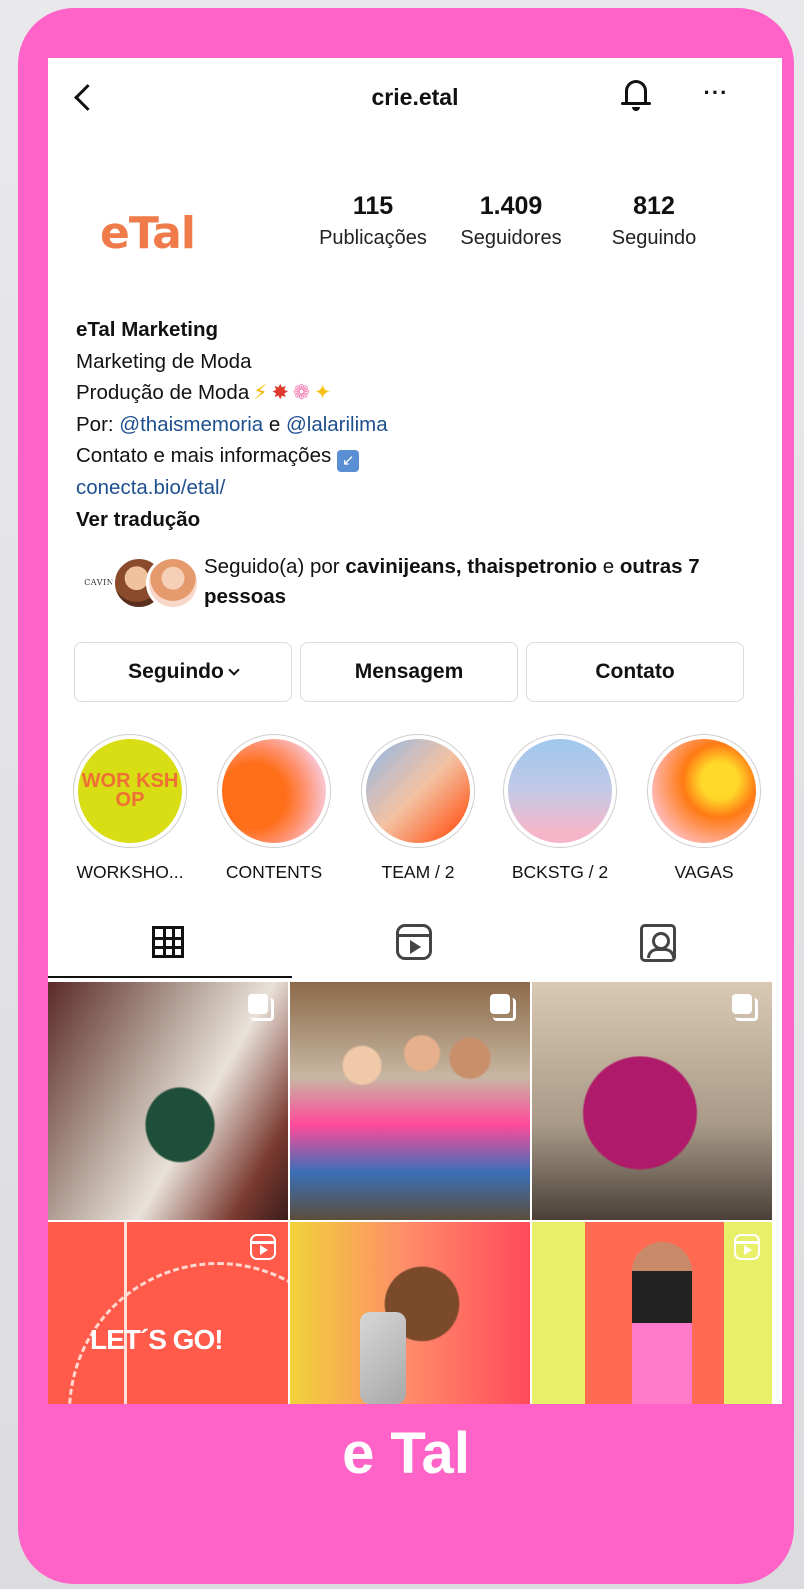  What do you see at coordinates (511, 221) in the screenshot?
I see `stat-followers: 1.409 Seguidores` at bounding box center [511, 221].